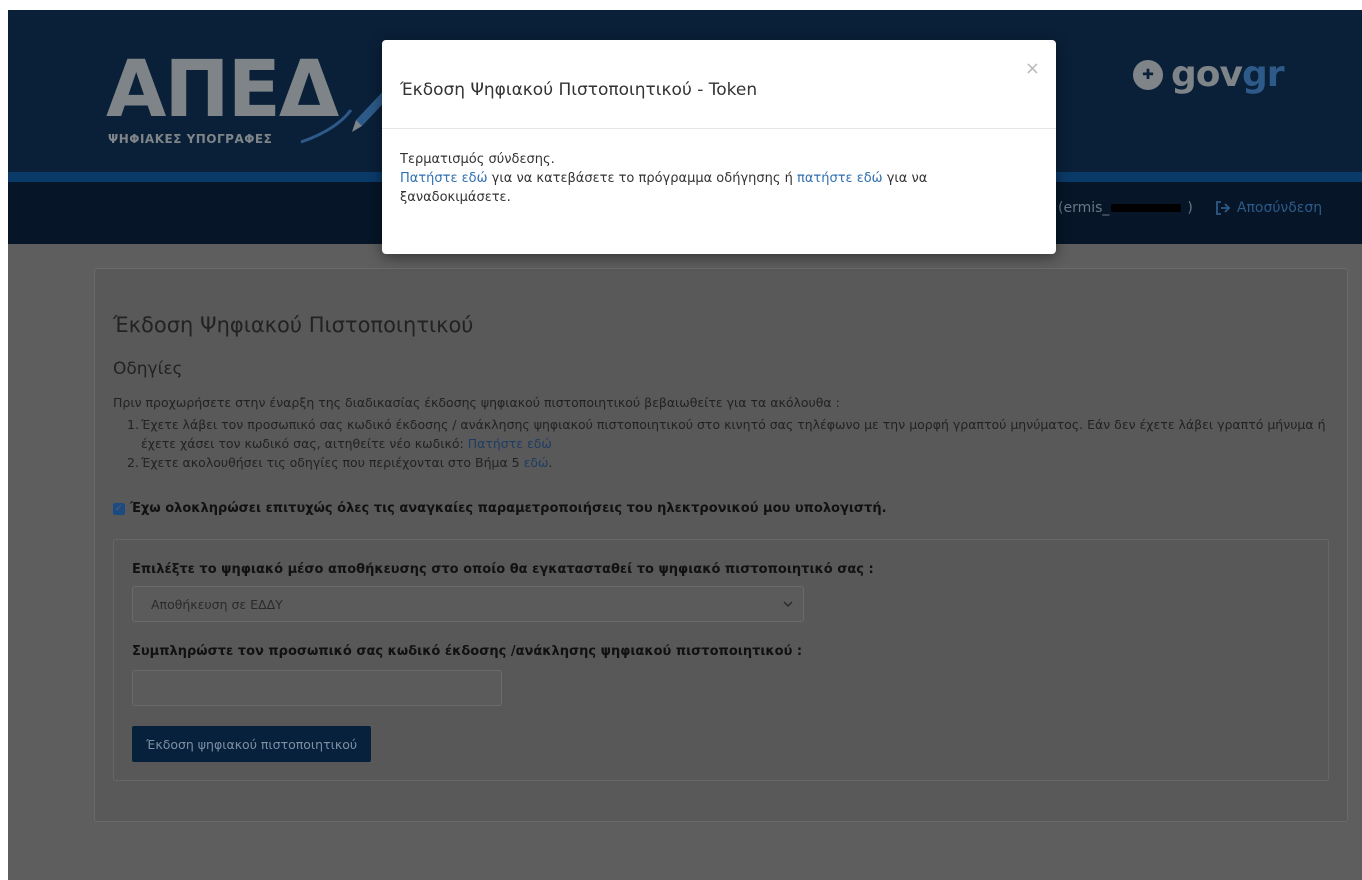  I want to click on user-area: (ermis_ ) Αποσύνδεση, so click(1190, 208).